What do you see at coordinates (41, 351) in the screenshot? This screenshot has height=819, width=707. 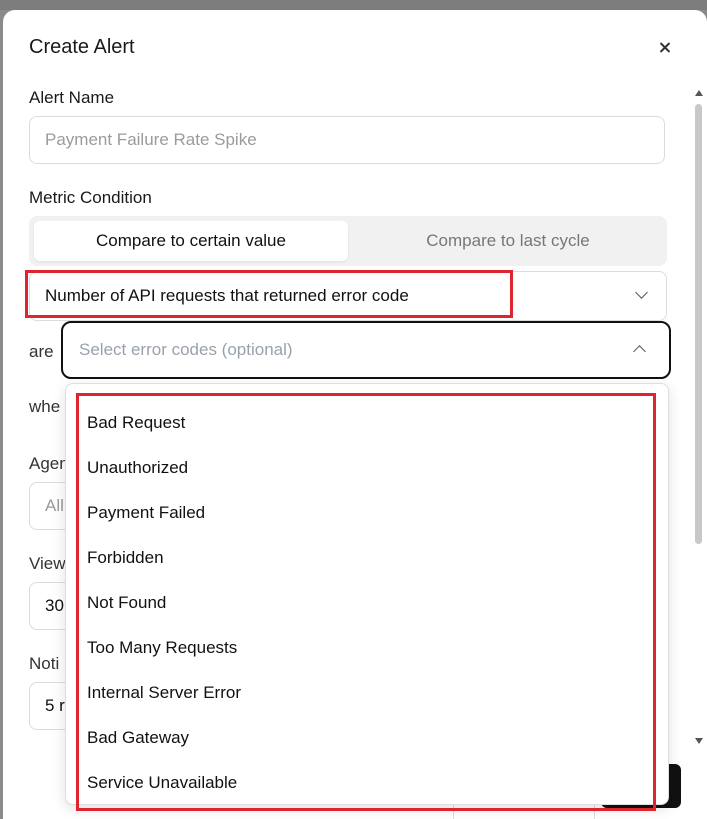 I see `are-label: are` at bounding box center [41, 351].